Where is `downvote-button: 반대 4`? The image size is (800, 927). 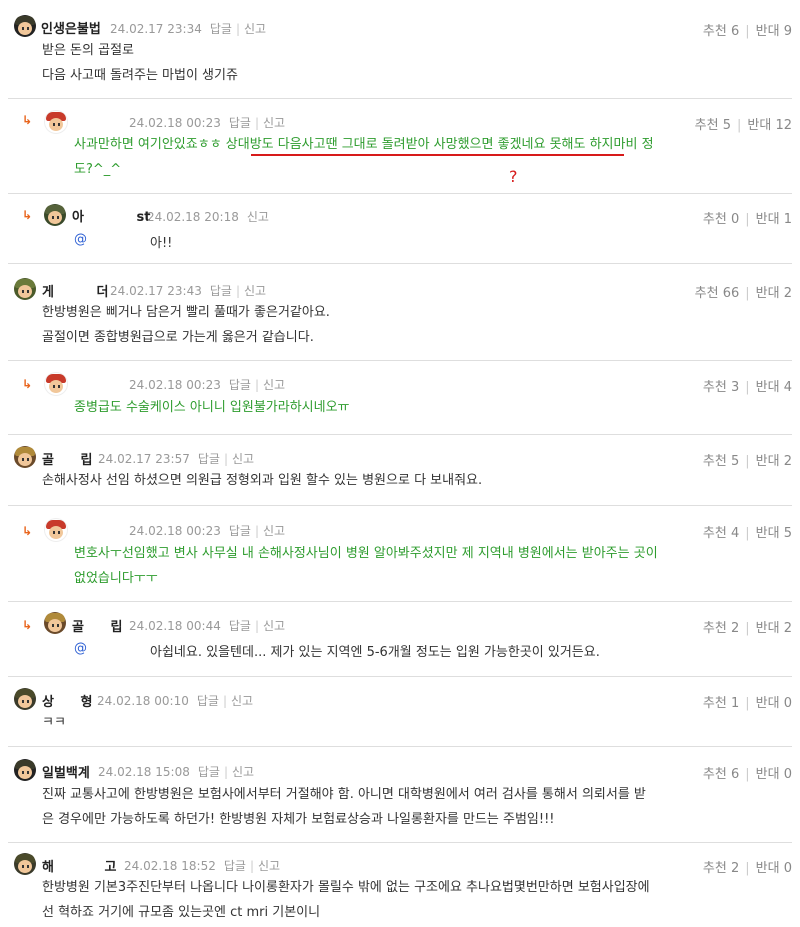
downvote-button: 반대 4 is located at coordinates (774, 387).